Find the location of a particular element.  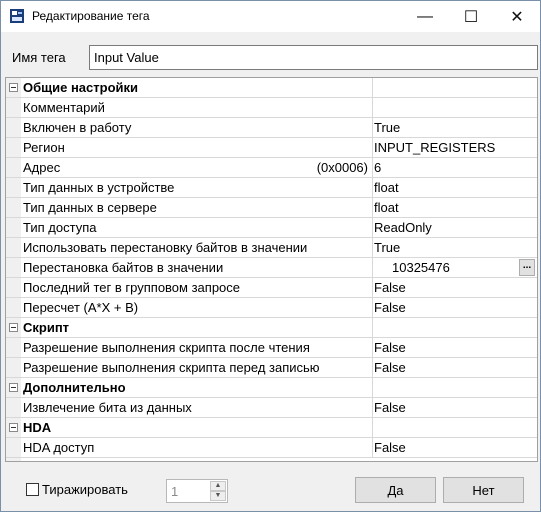

category-row: Общие настройки is located at coordinates (271, 88).